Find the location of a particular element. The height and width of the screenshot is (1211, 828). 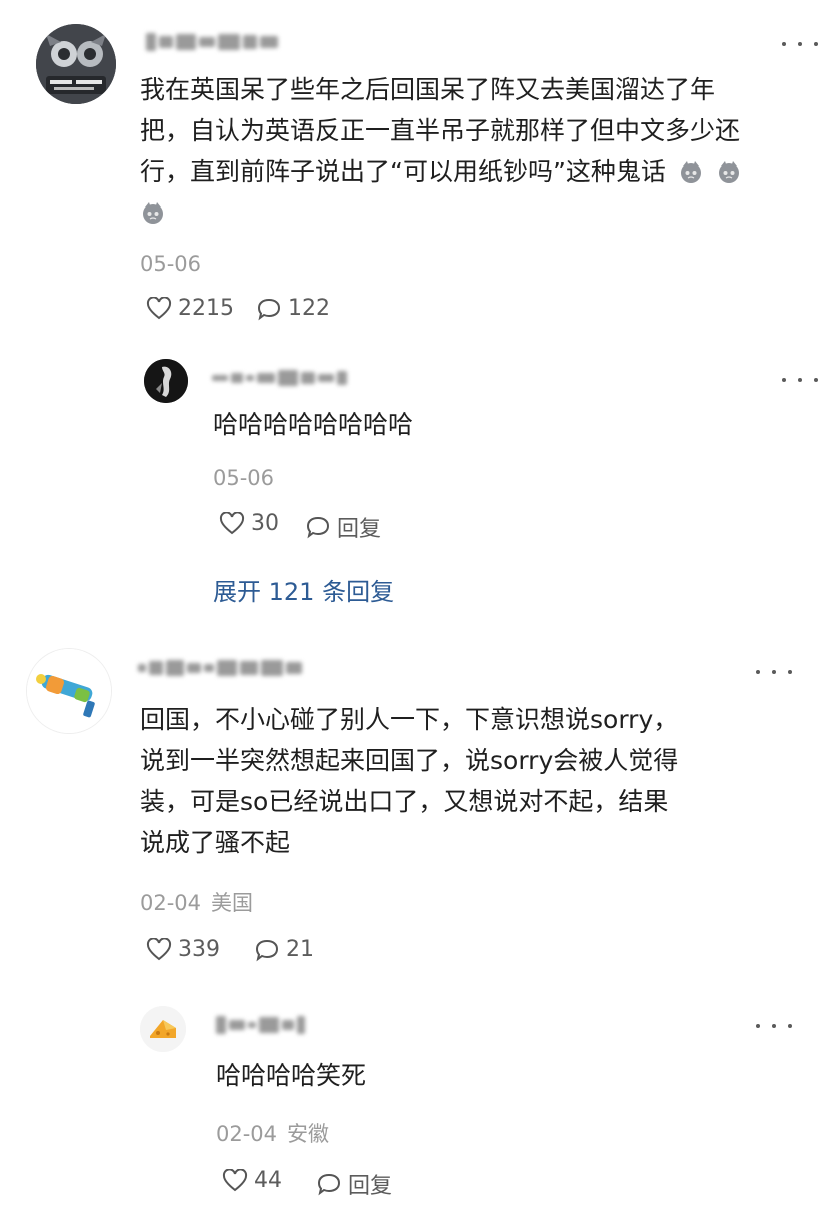

reply-count: 122 is located at coordinates (309, 308).